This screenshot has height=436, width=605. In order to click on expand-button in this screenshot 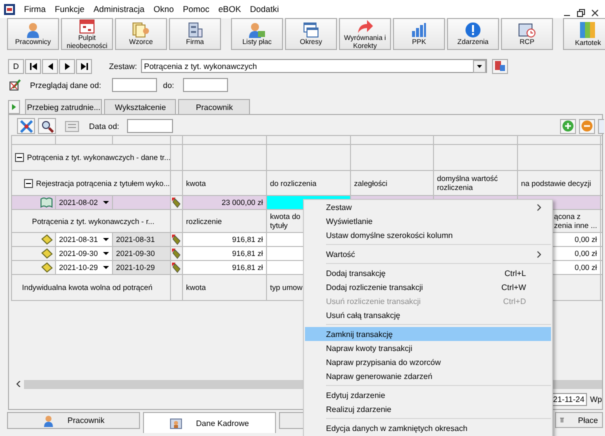, I will do `click(14, 107)`.